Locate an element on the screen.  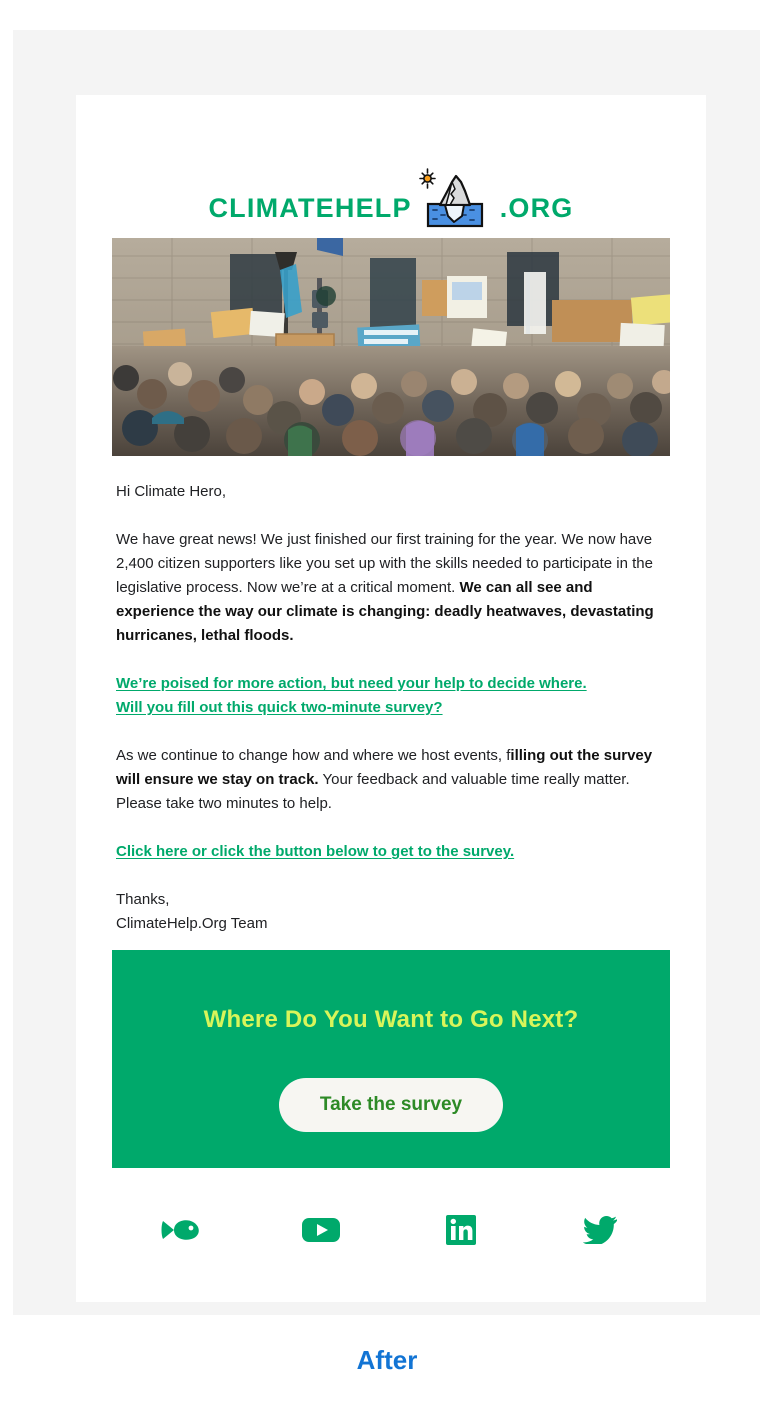
signoff-thanks: Thanks, is located at coordinates (143, 899).